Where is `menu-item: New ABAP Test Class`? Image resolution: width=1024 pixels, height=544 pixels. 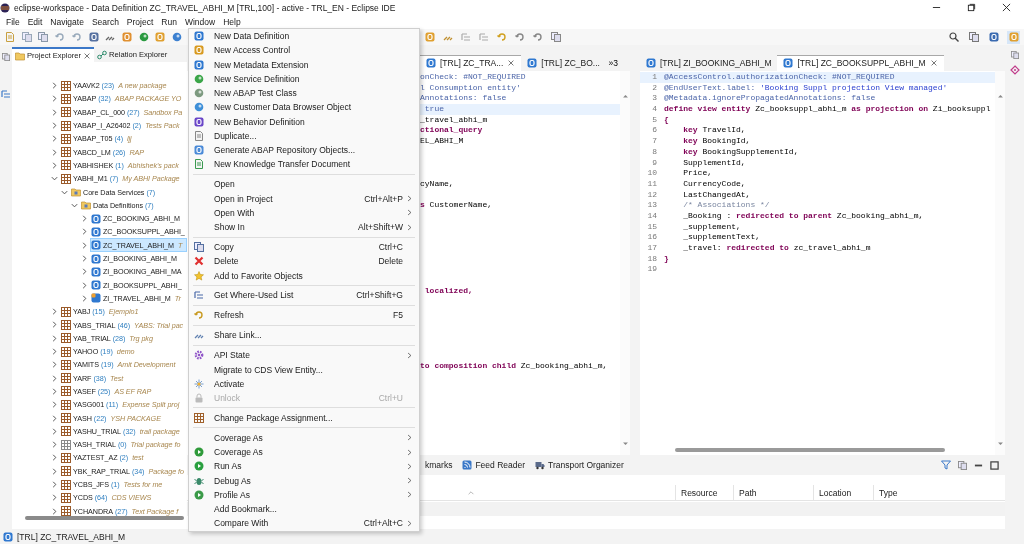
menu-item: New ABAP Test Class is located at coordinates (304, 93).